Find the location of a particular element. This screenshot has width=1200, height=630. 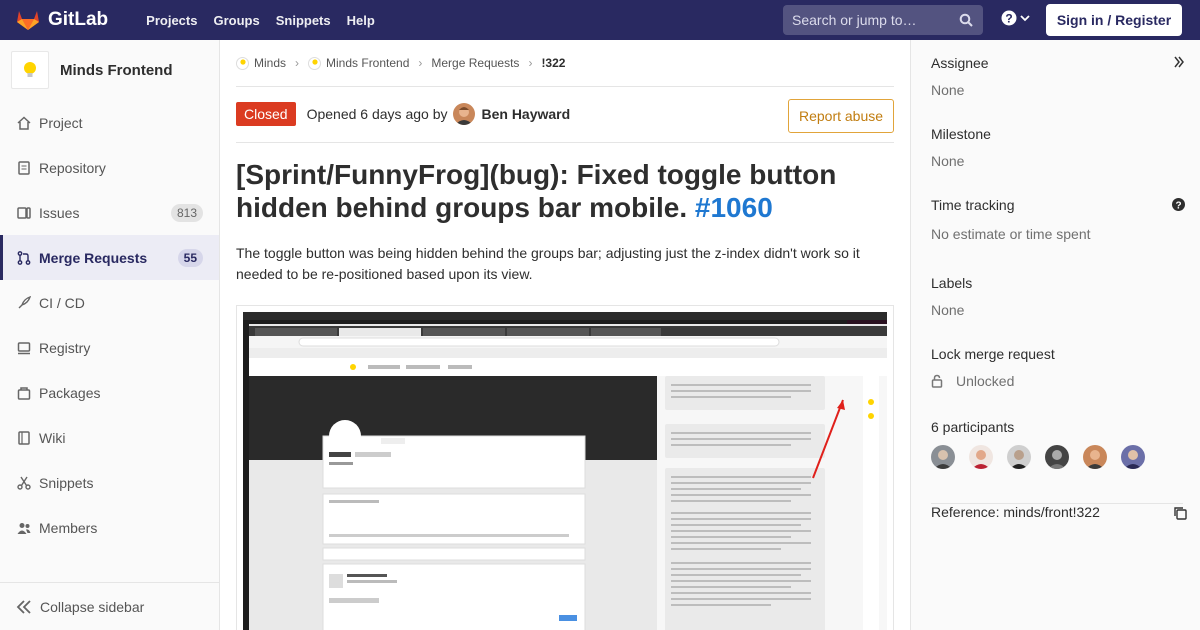

lock-block: Lock merge request Unlocked is located at coordinates (1057, 367).